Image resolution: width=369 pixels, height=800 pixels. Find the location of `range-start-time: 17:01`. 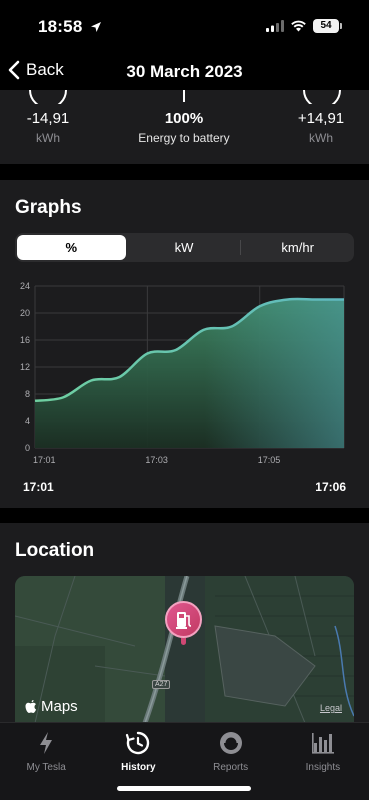

range-start-time: 17:01 is located at coordinates (38, 487).